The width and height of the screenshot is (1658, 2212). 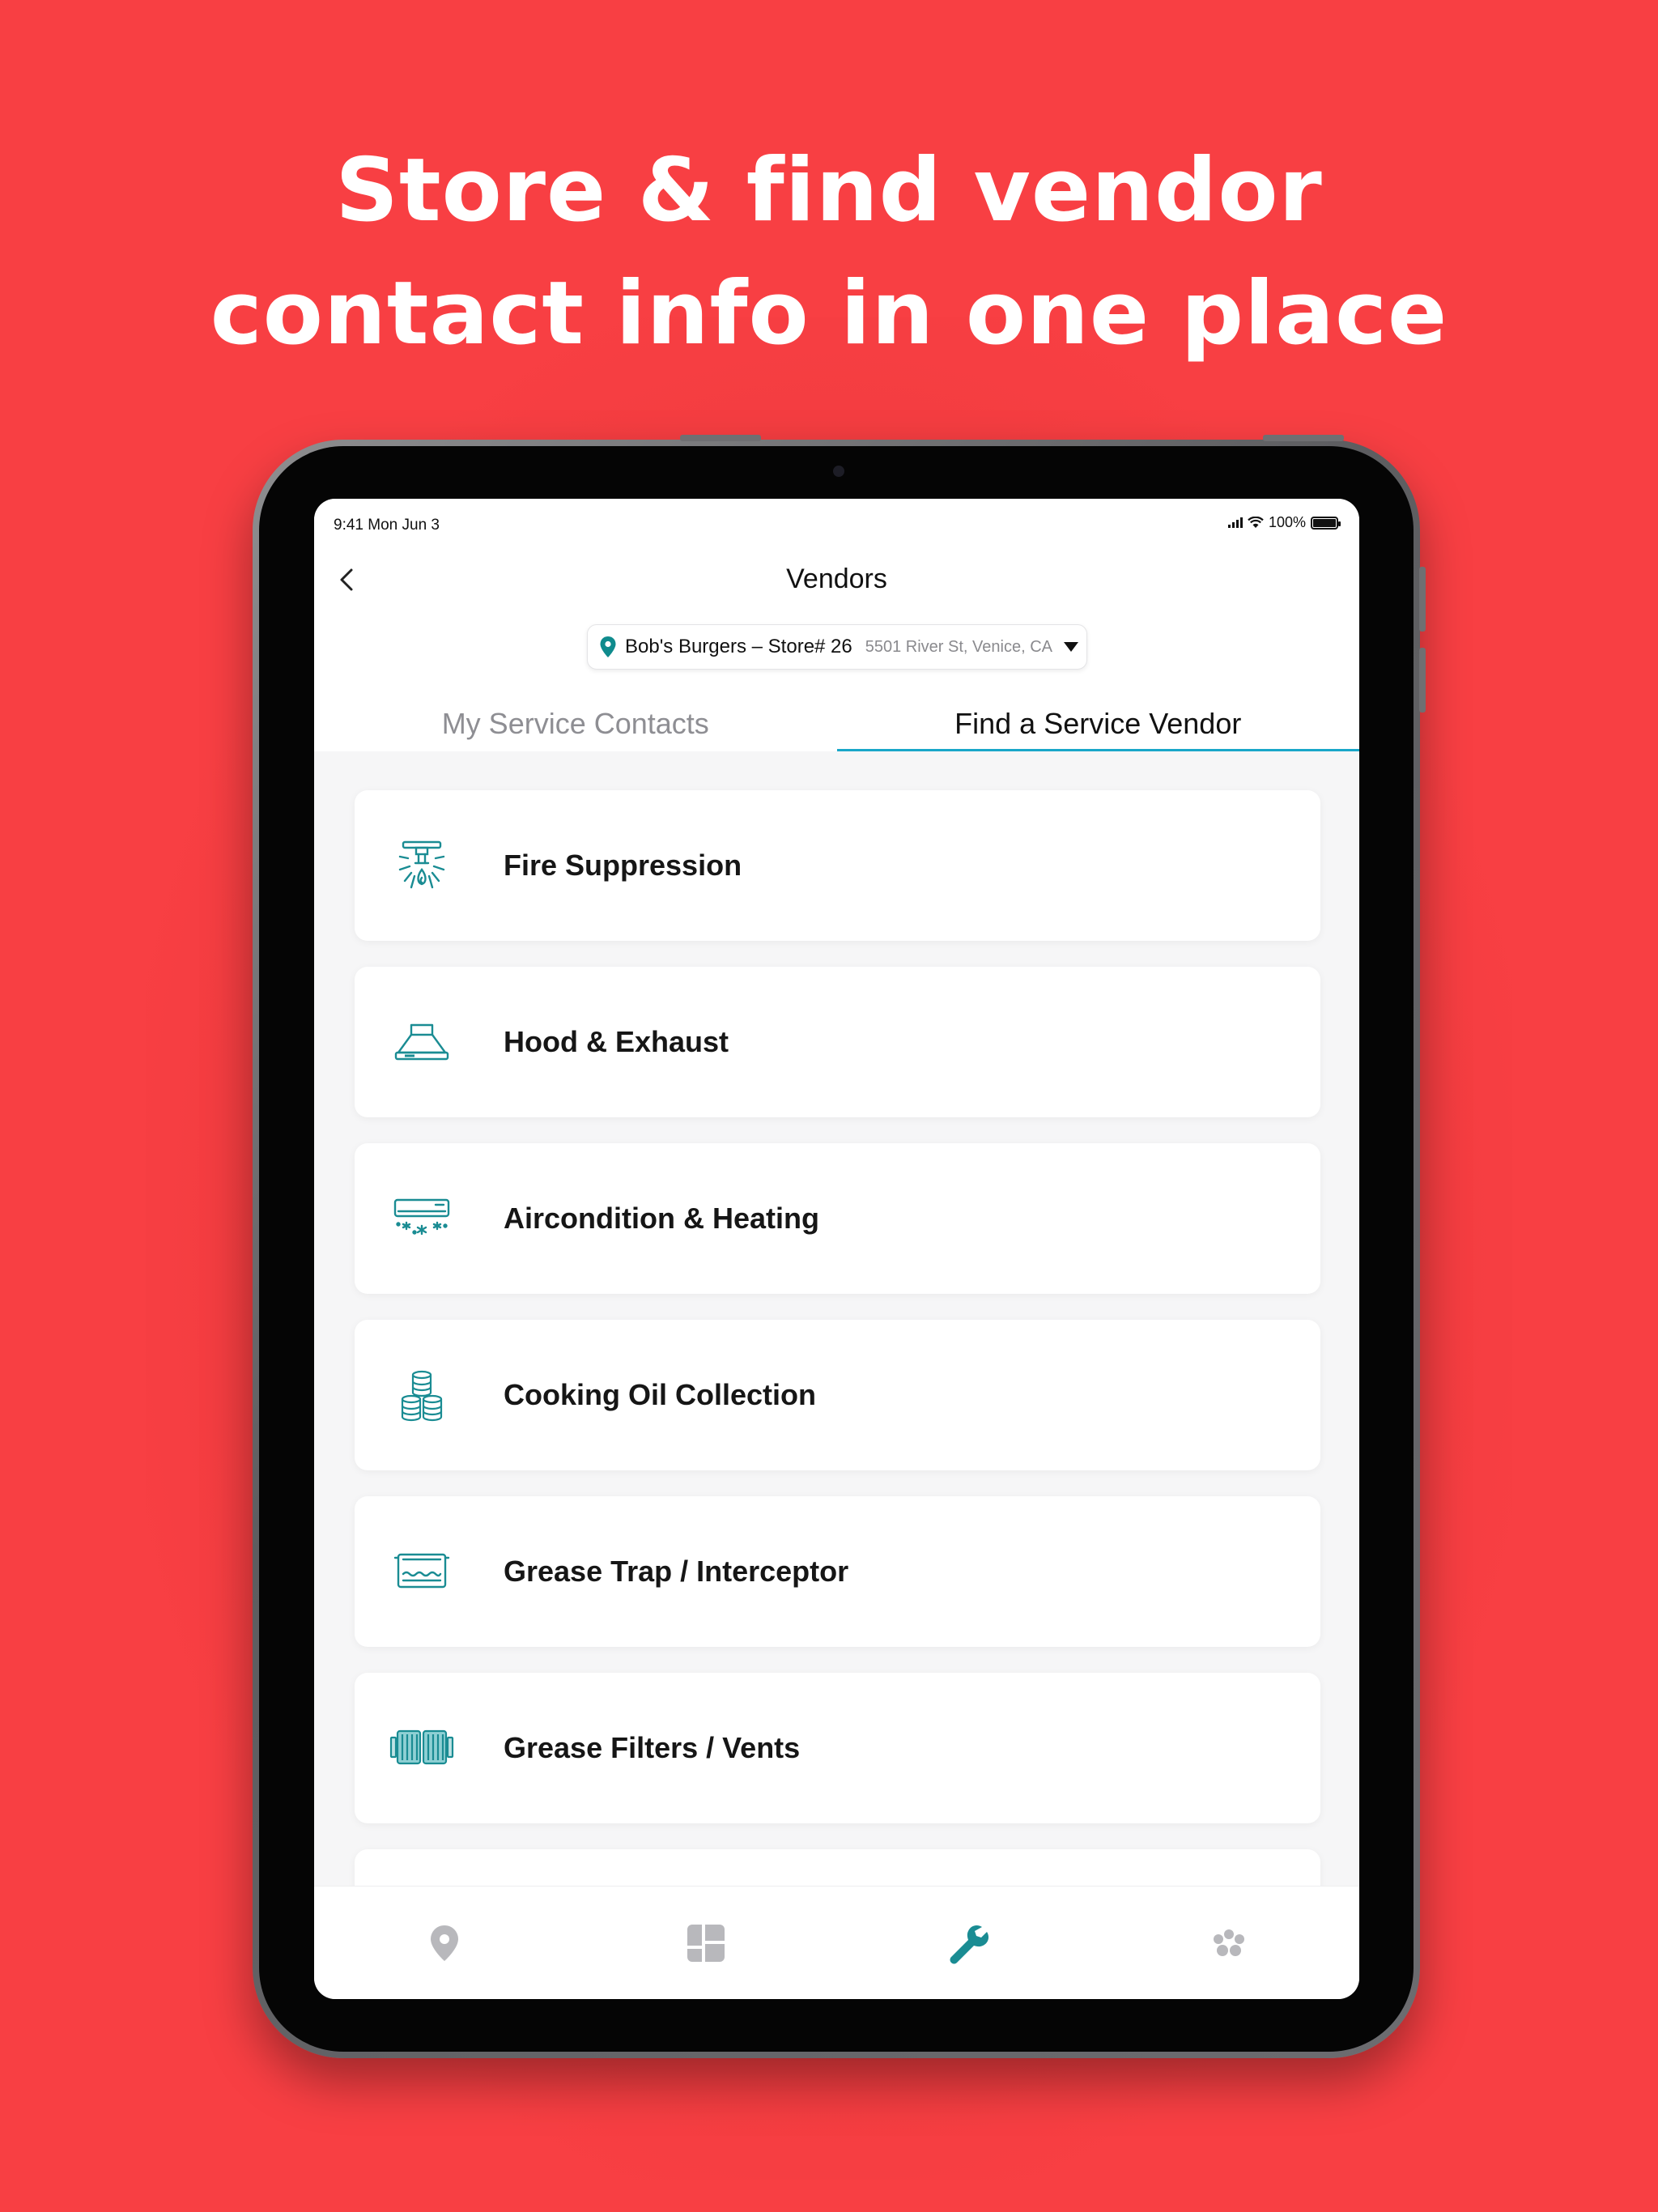 I want to click on battery-icon, so click(x=1326, y=523).